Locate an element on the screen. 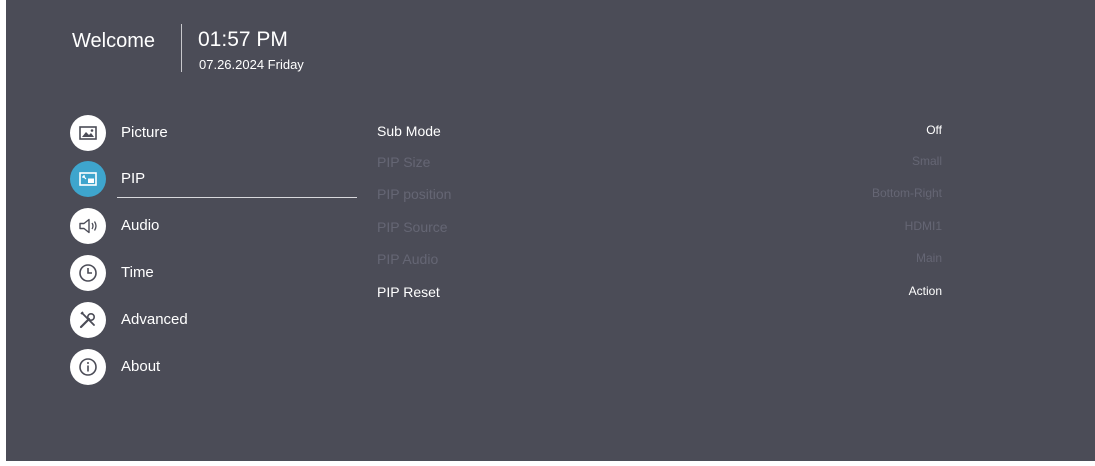  setting-label: Sub Mode is located at coordinates (409, 131).